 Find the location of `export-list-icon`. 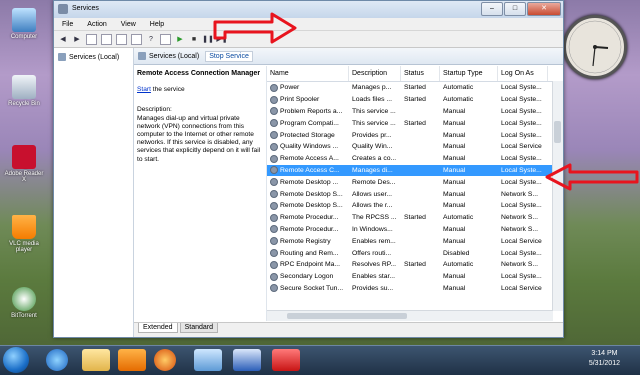

export-list-icon is located at coordinates (136, 39).